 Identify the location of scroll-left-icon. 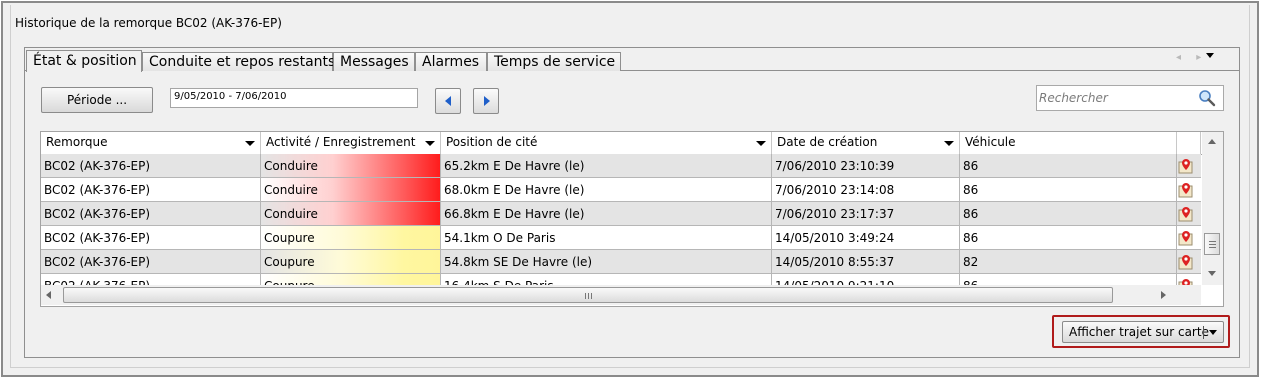
(48, 295).